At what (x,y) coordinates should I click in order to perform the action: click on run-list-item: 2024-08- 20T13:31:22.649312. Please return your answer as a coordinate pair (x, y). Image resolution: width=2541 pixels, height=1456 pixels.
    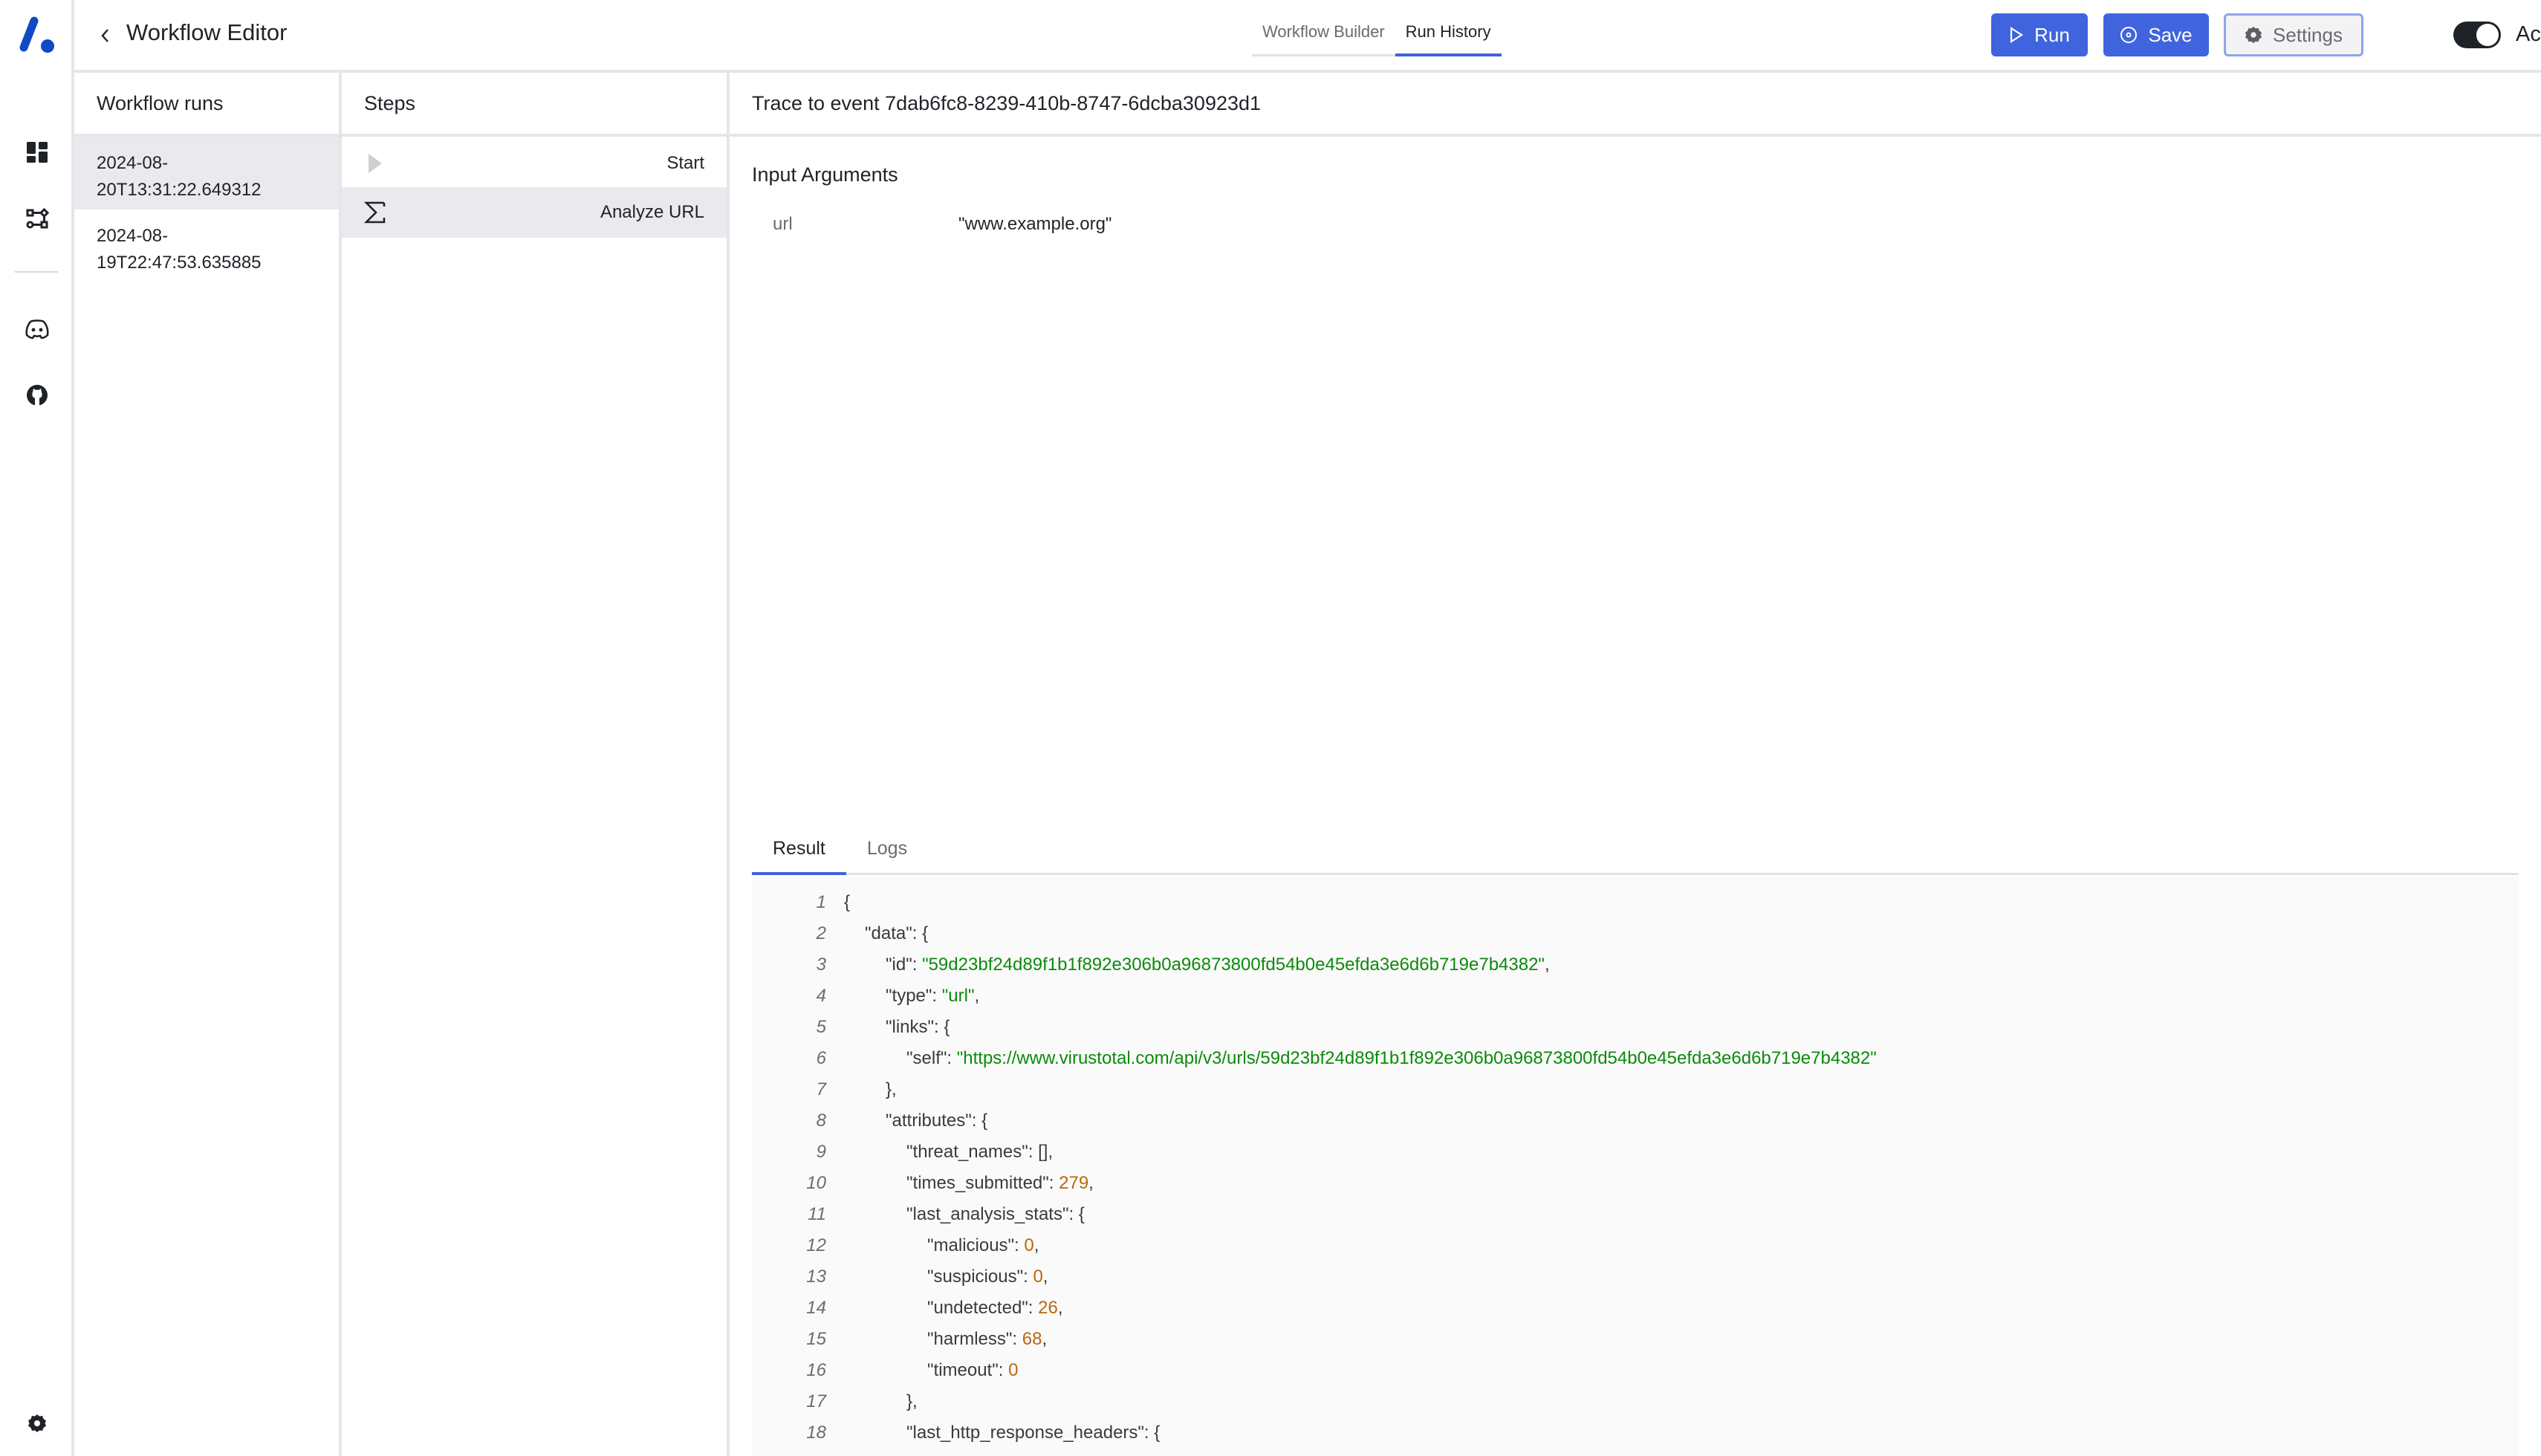
    Looking at the image, I should click on (207, 173).